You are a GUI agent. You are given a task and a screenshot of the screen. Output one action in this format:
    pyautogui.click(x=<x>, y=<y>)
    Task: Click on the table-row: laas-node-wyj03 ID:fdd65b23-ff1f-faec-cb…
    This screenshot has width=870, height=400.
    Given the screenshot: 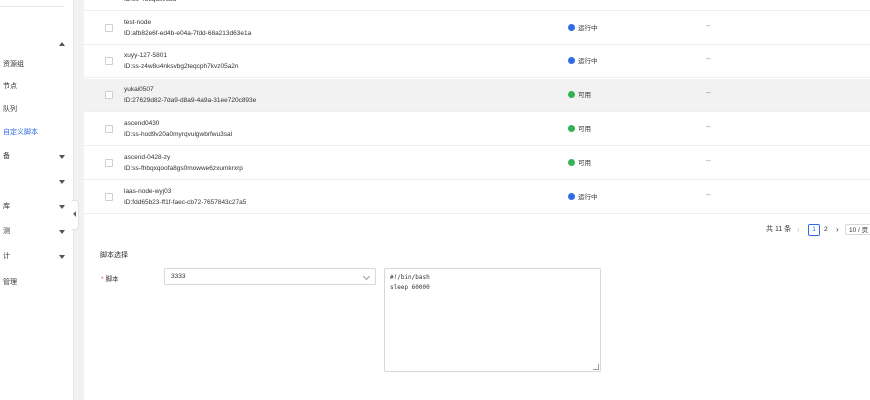 What is the action you would take?
    pyautogui.click(x=477, y=197)
    